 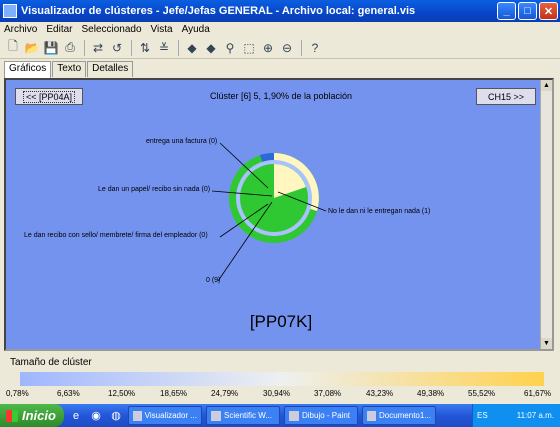 I want to click on start-button: Inicio, so click(x=32, y=415).